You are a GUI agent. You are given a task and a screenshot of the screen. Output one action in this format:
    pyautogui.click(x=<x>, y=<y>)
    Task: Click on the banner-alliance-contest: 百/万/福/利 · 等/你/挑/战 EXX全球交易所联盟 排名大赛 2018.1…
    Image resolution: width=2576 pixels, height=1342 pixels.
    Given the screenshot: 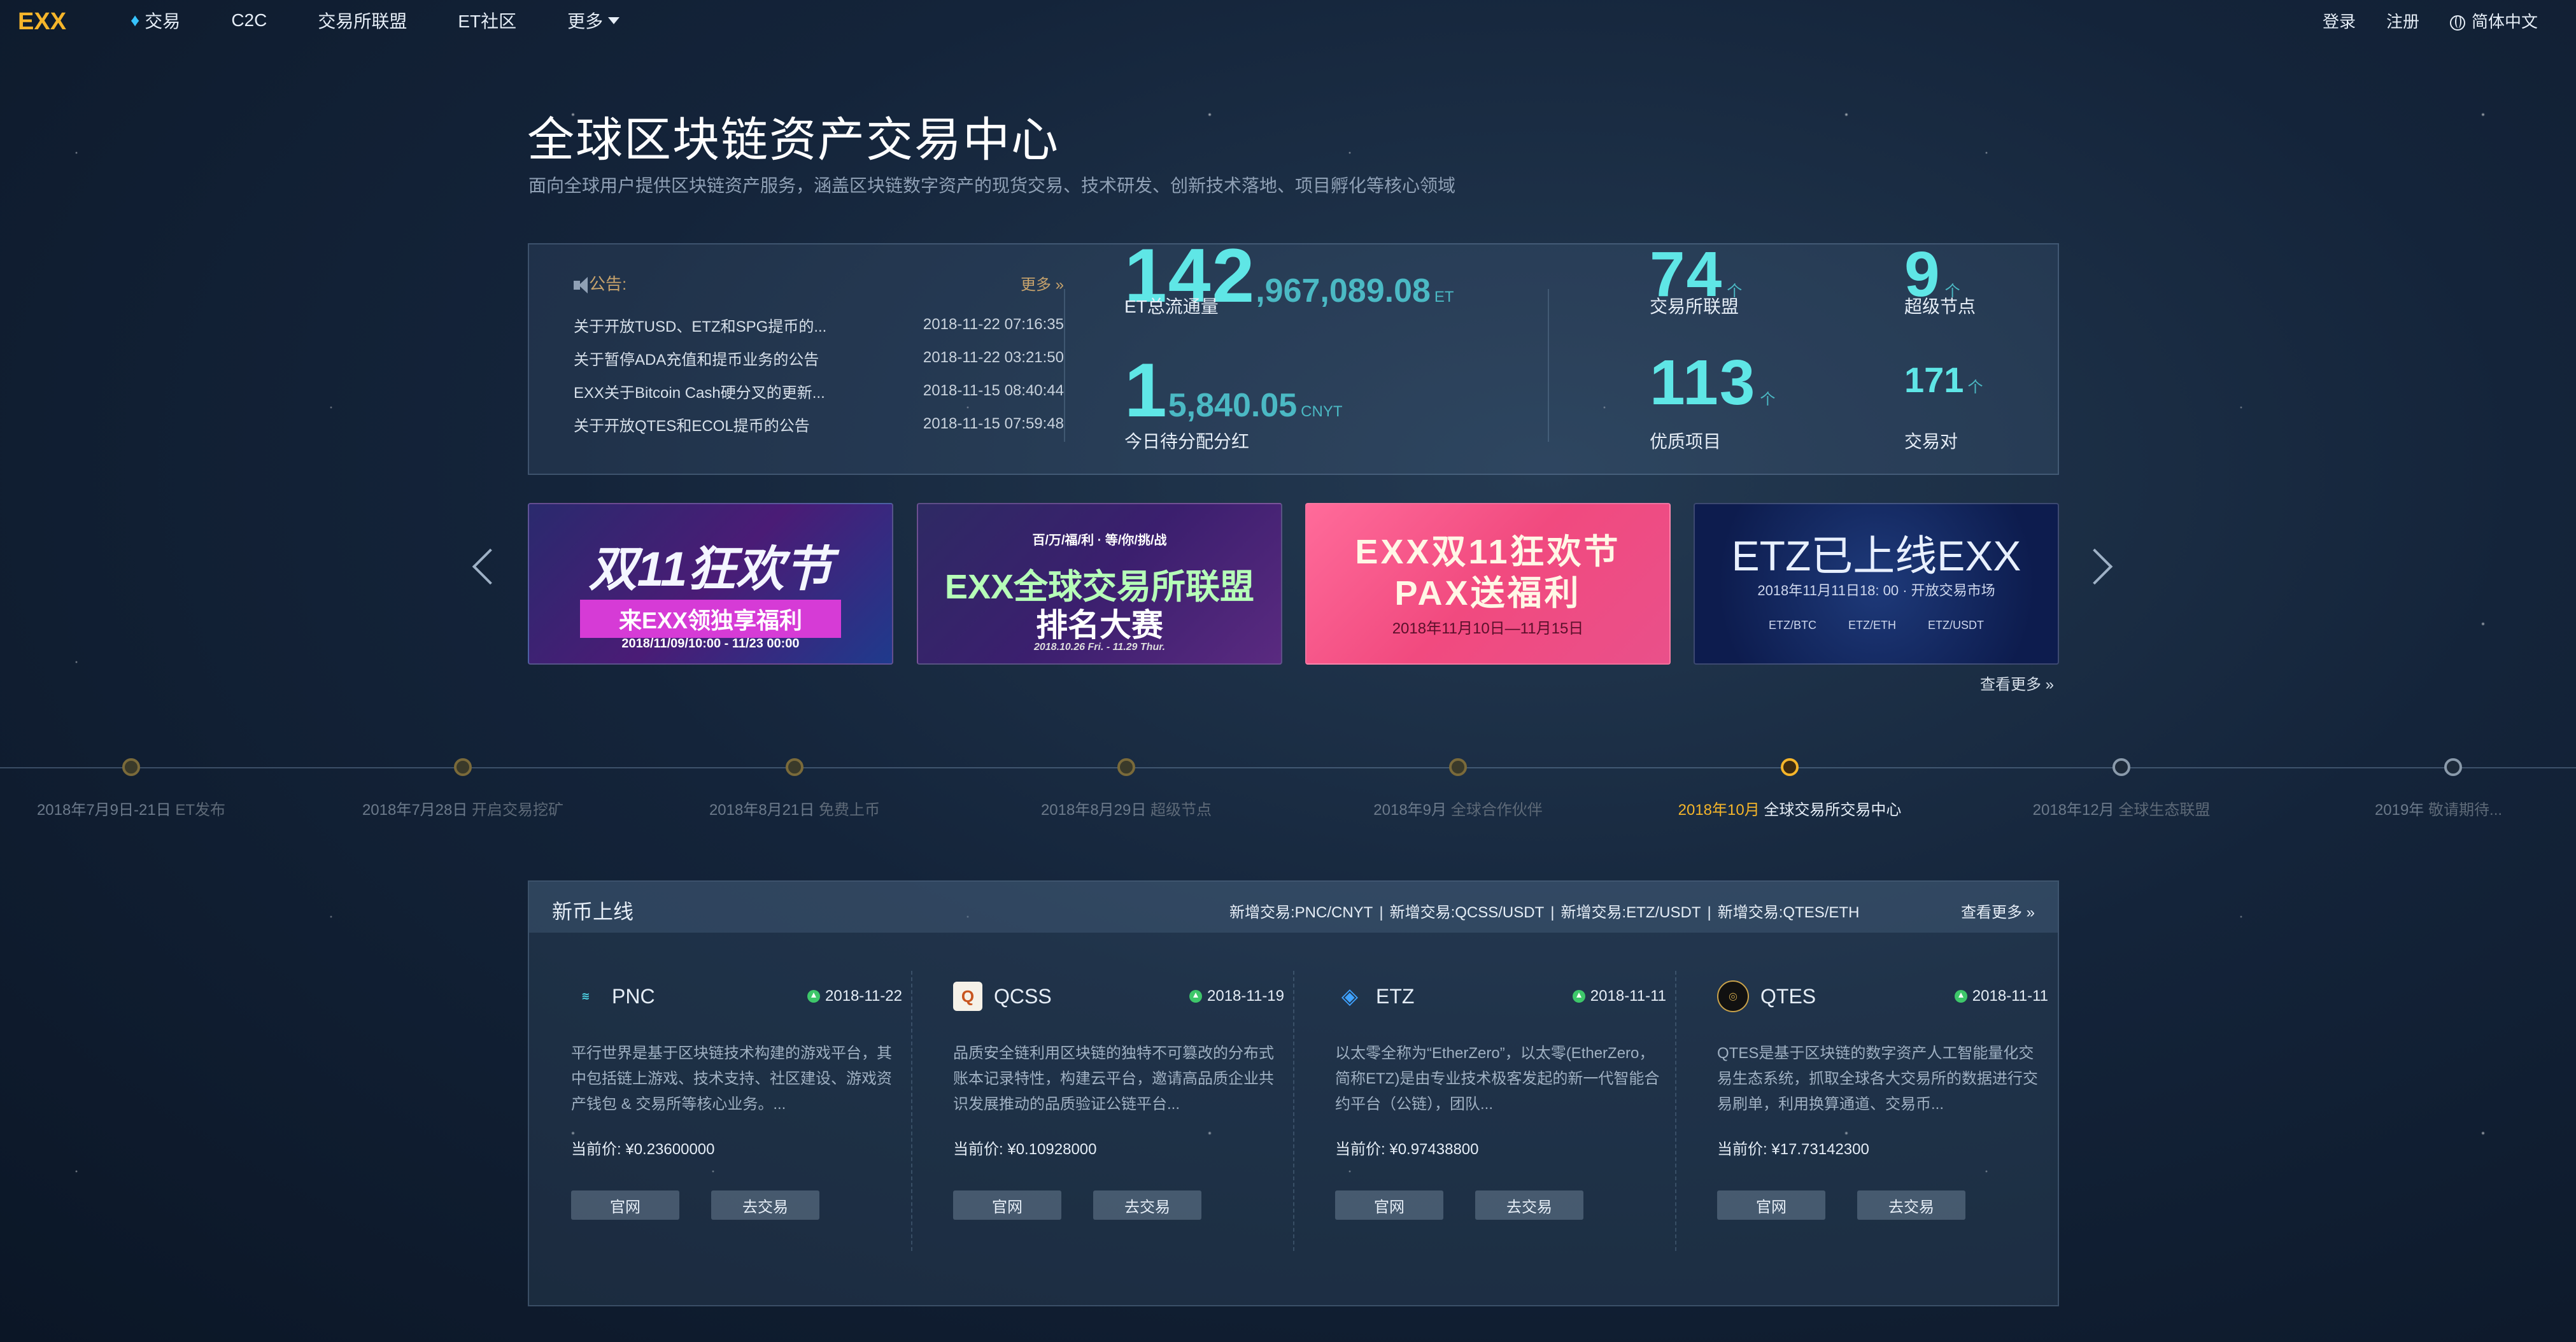 What is the action you would take?
    pyautogui.click(x=1099, y=584)
    